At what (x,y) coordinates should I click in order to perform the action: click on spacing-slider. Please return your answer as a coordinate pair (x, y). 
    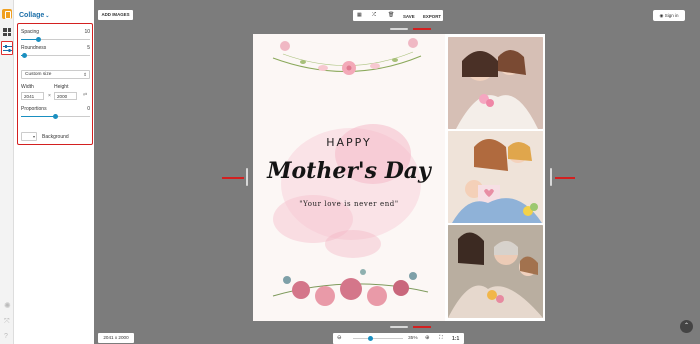
    Looking at the image, I should click on (55, 39).